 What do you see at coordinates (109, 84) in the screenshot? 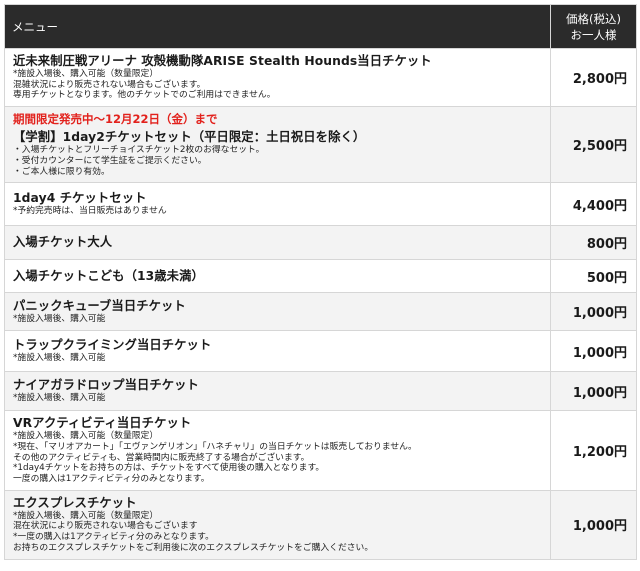
I see `menu-item-note-line: 混雑状況により販売されない場合もございます。` at bounding box center [109, 84].